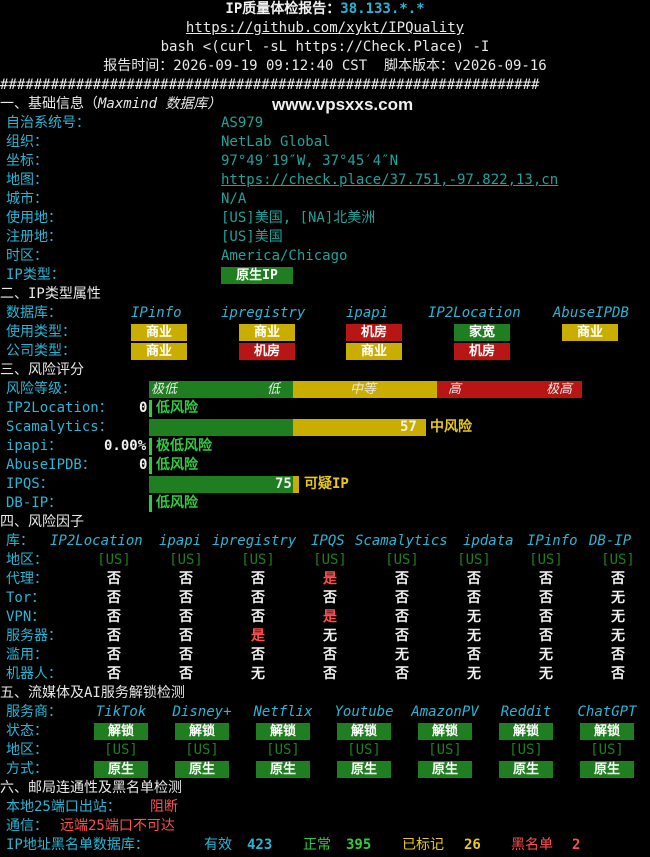  I want to click on asn-value: AS979, so click(242, 123).